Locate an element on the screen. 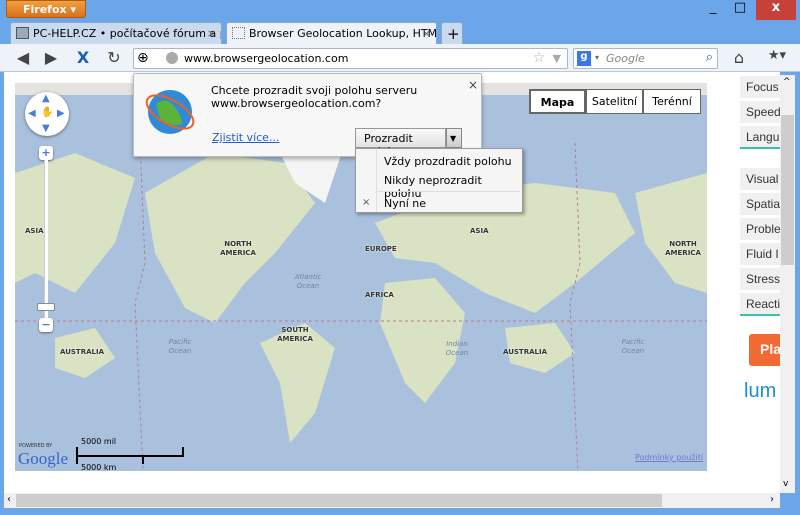 This screenshot has width=800, height=515. zoom-slider is located at coordinates (46, 240).